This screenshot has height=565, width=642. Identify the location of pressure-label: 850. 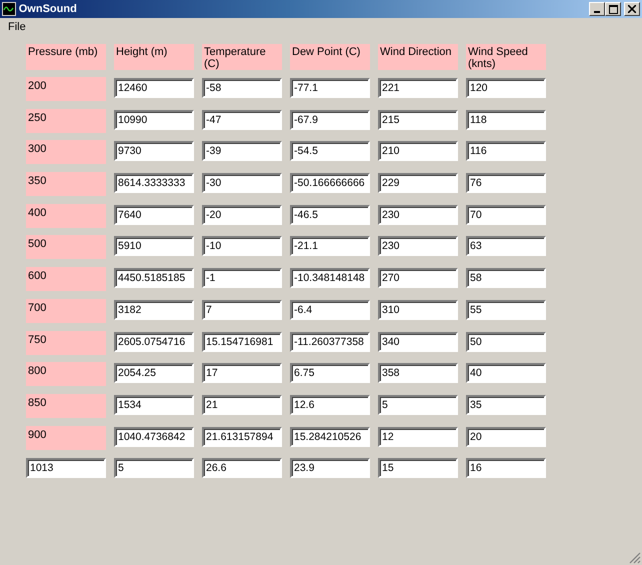
(66, 406).